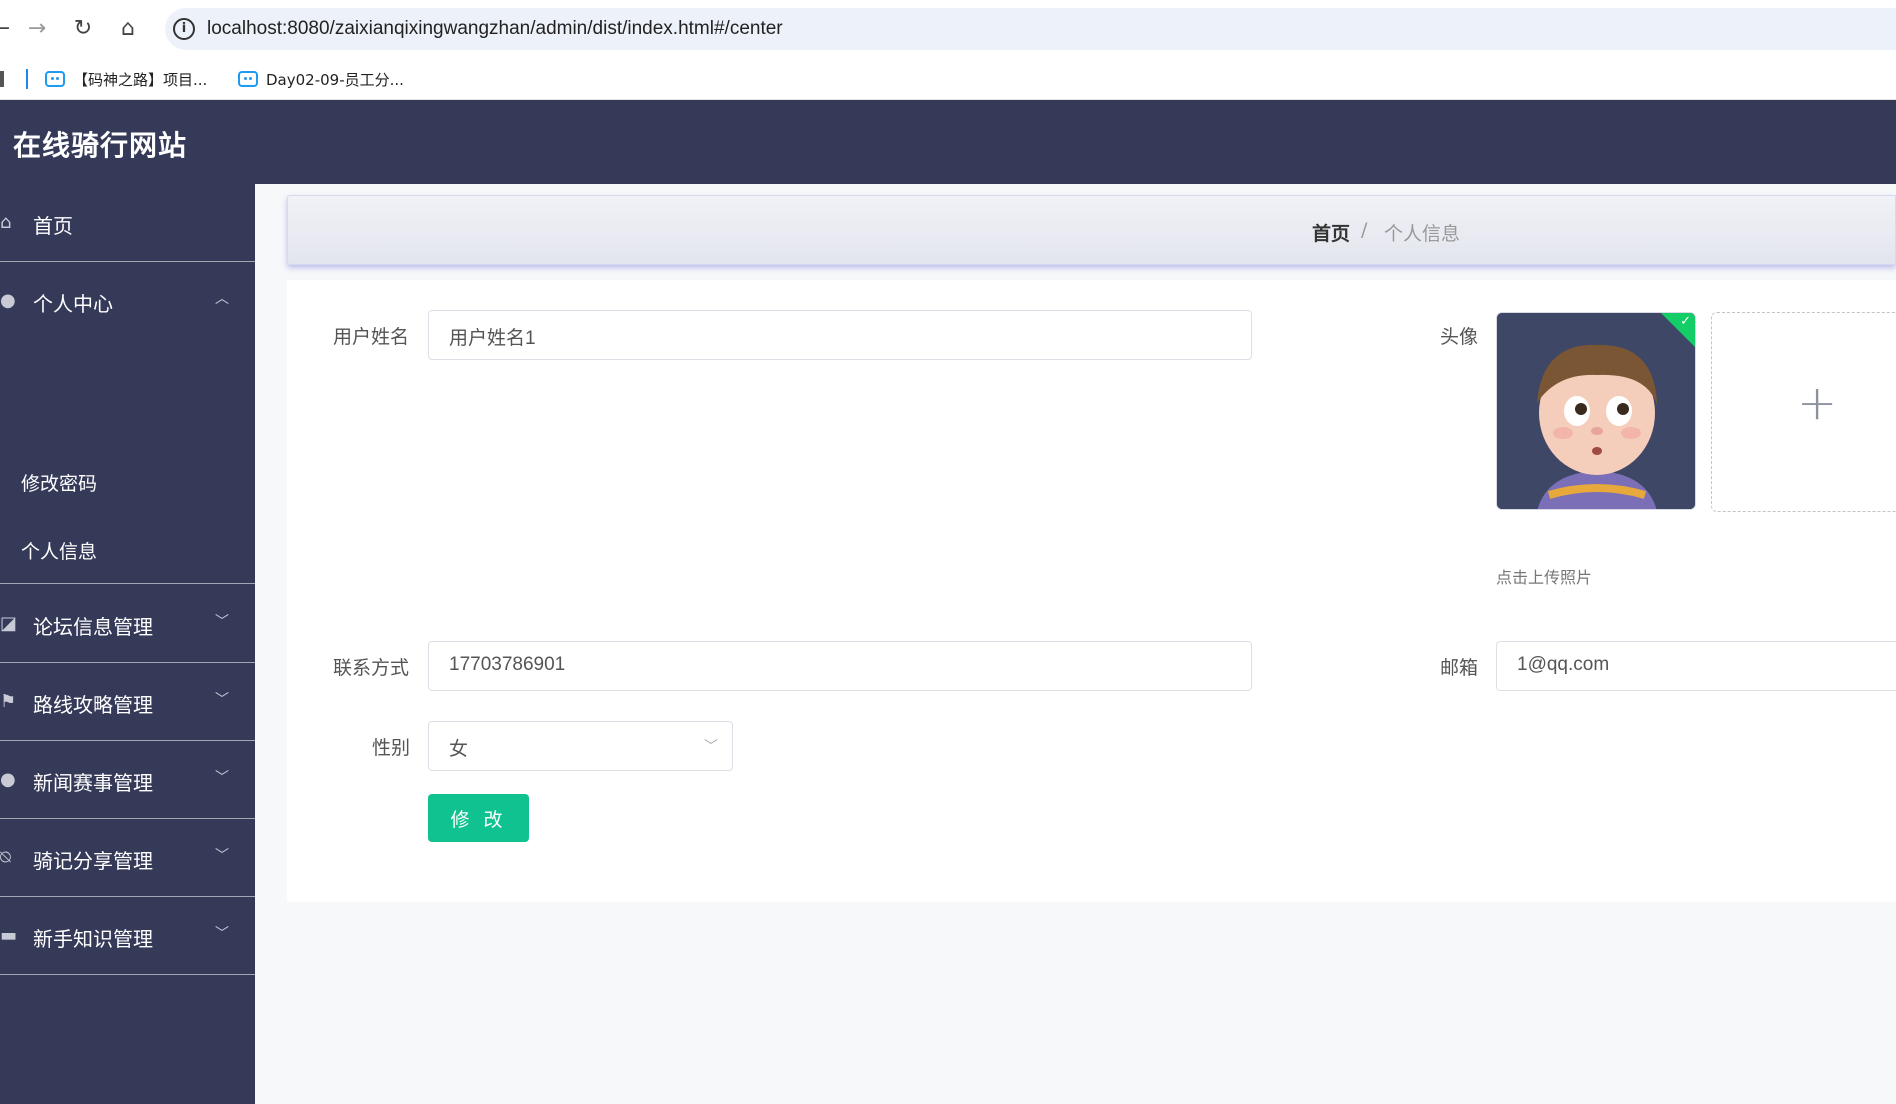  Describe the element at coordinates (840, 335) in the screenshot. I see `username-input: 用户姓名1` at that location.